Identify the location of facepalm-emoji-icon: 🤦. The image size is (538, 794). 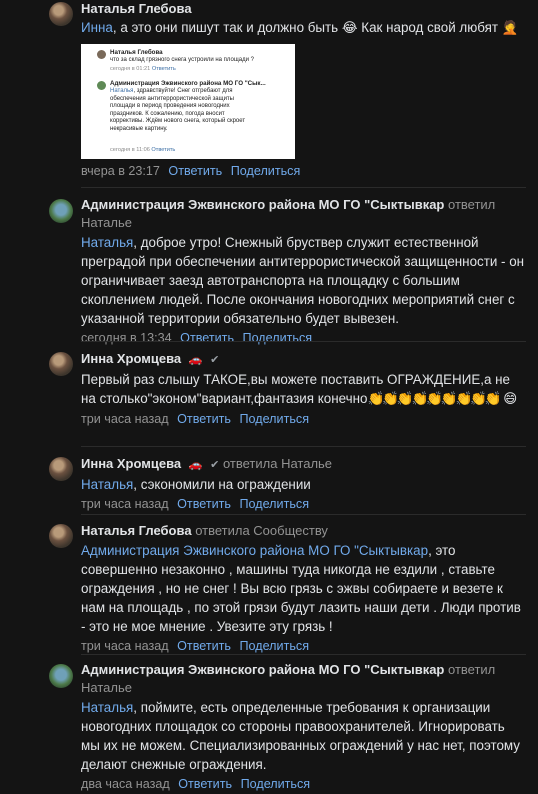
(510, 28).